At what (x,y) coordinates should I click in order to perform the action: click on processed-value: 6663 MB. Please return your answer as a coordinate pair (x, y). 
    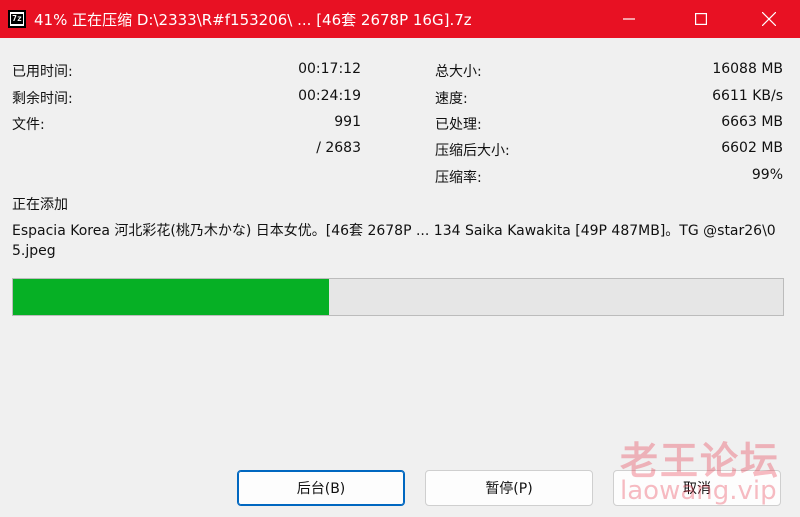
    Looking at the image, I should click on (752, 122).